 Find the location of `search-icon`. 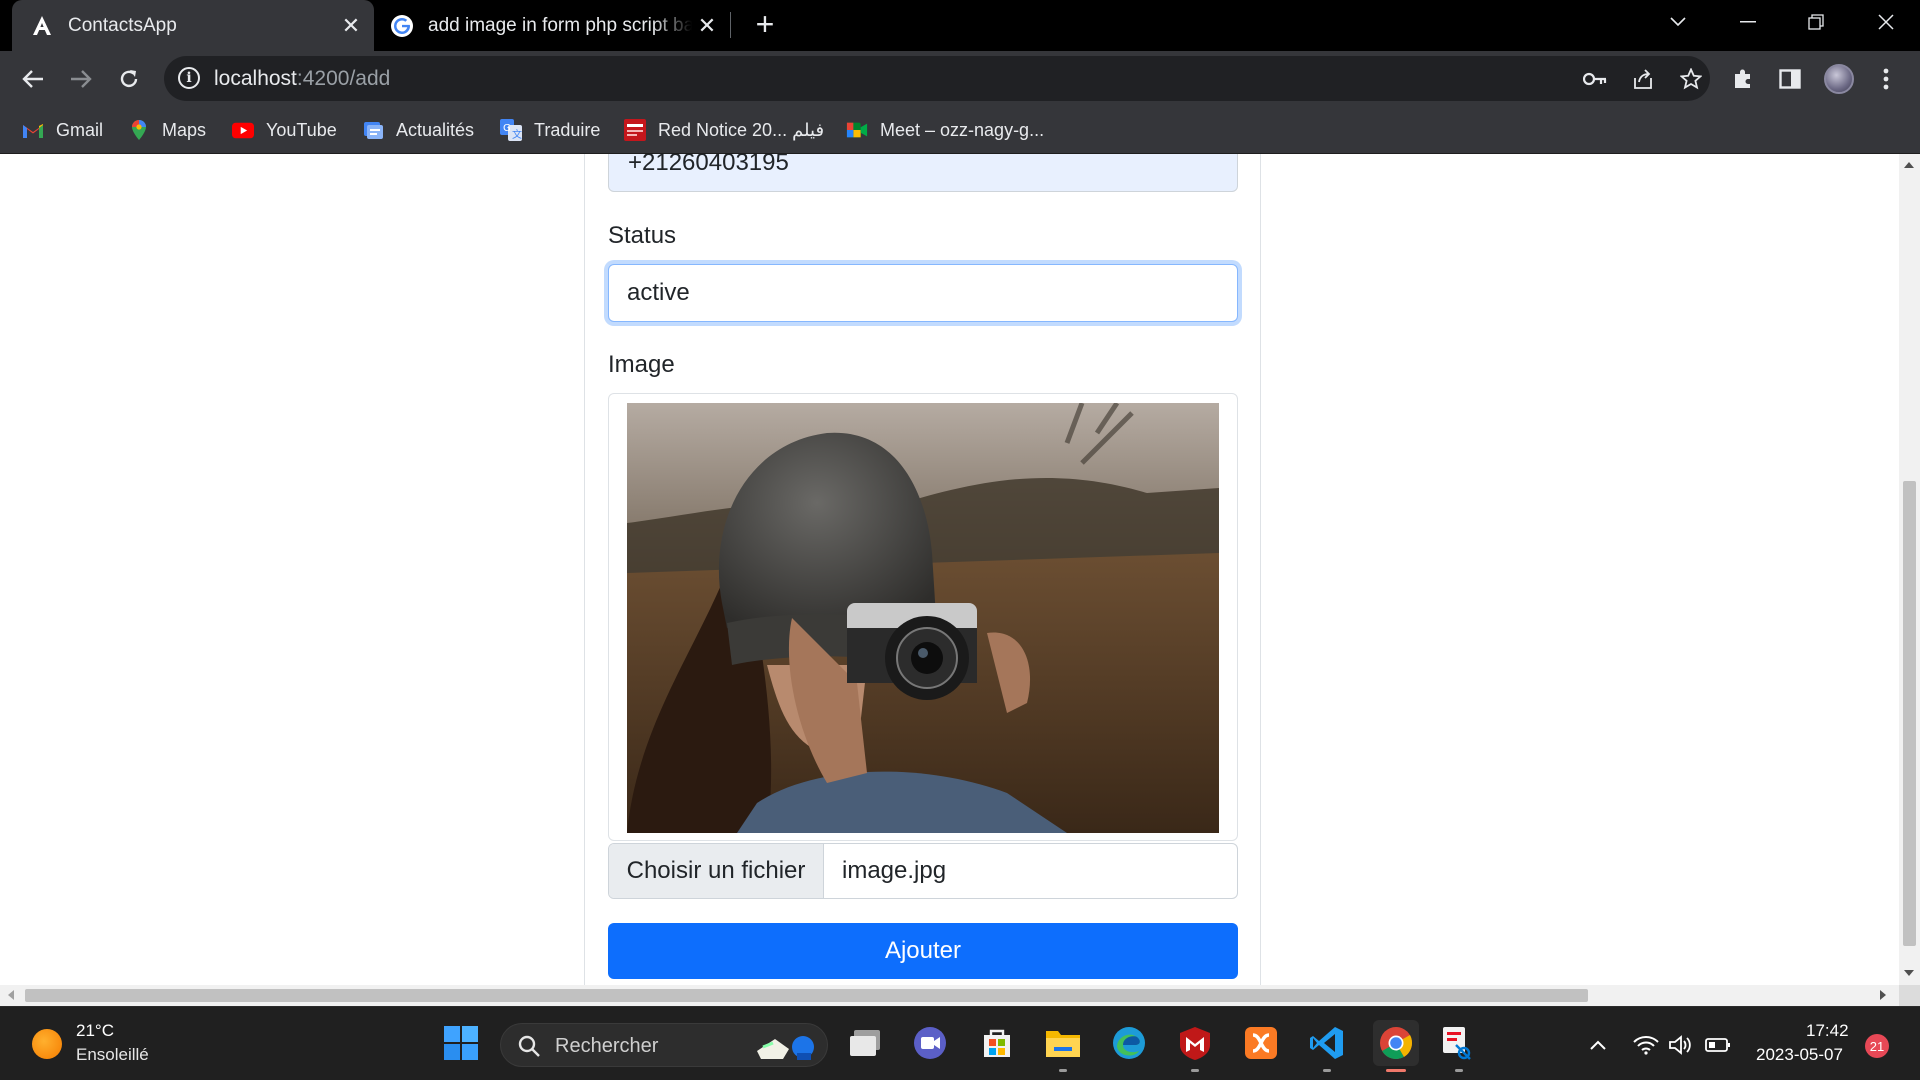

search-icon is located at coordinates (529, 1046).